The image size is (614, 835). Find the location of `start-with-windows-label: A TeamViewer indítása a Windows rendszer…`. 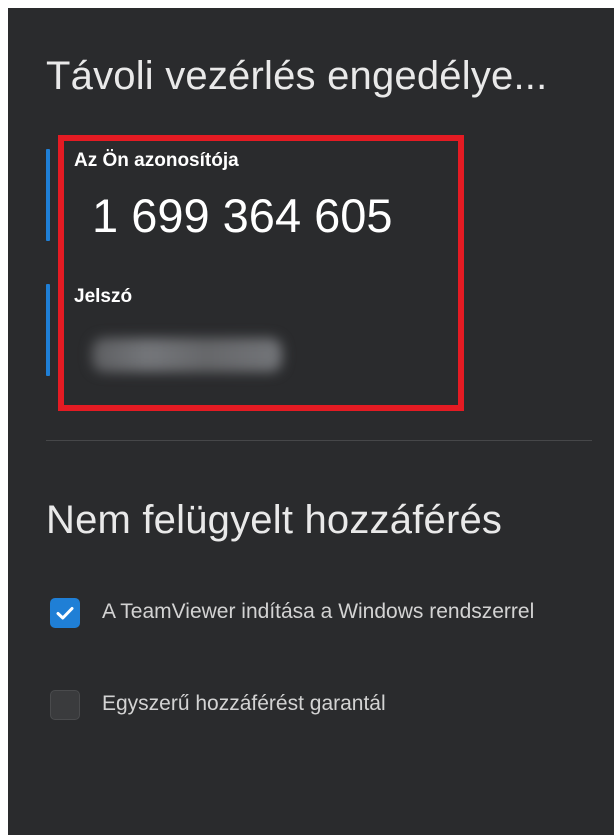

start-with-windows-label: A TeamViewer indítása a Windows rendszer… is located at coordinates (318, 611).